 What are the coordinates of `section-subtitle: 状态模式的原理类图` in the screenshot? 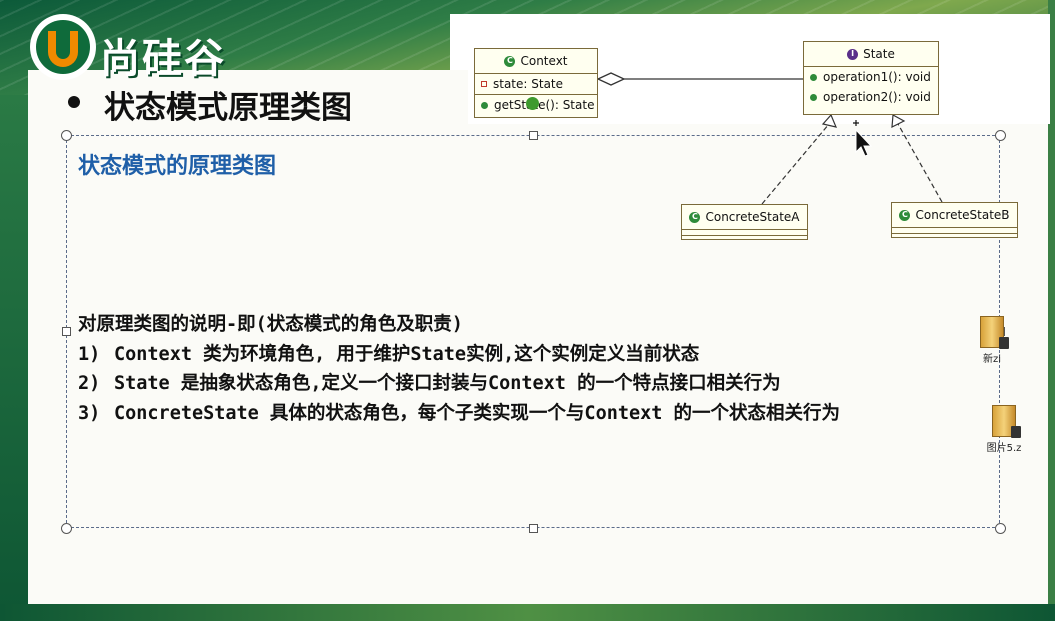 It's located at (177, 164).